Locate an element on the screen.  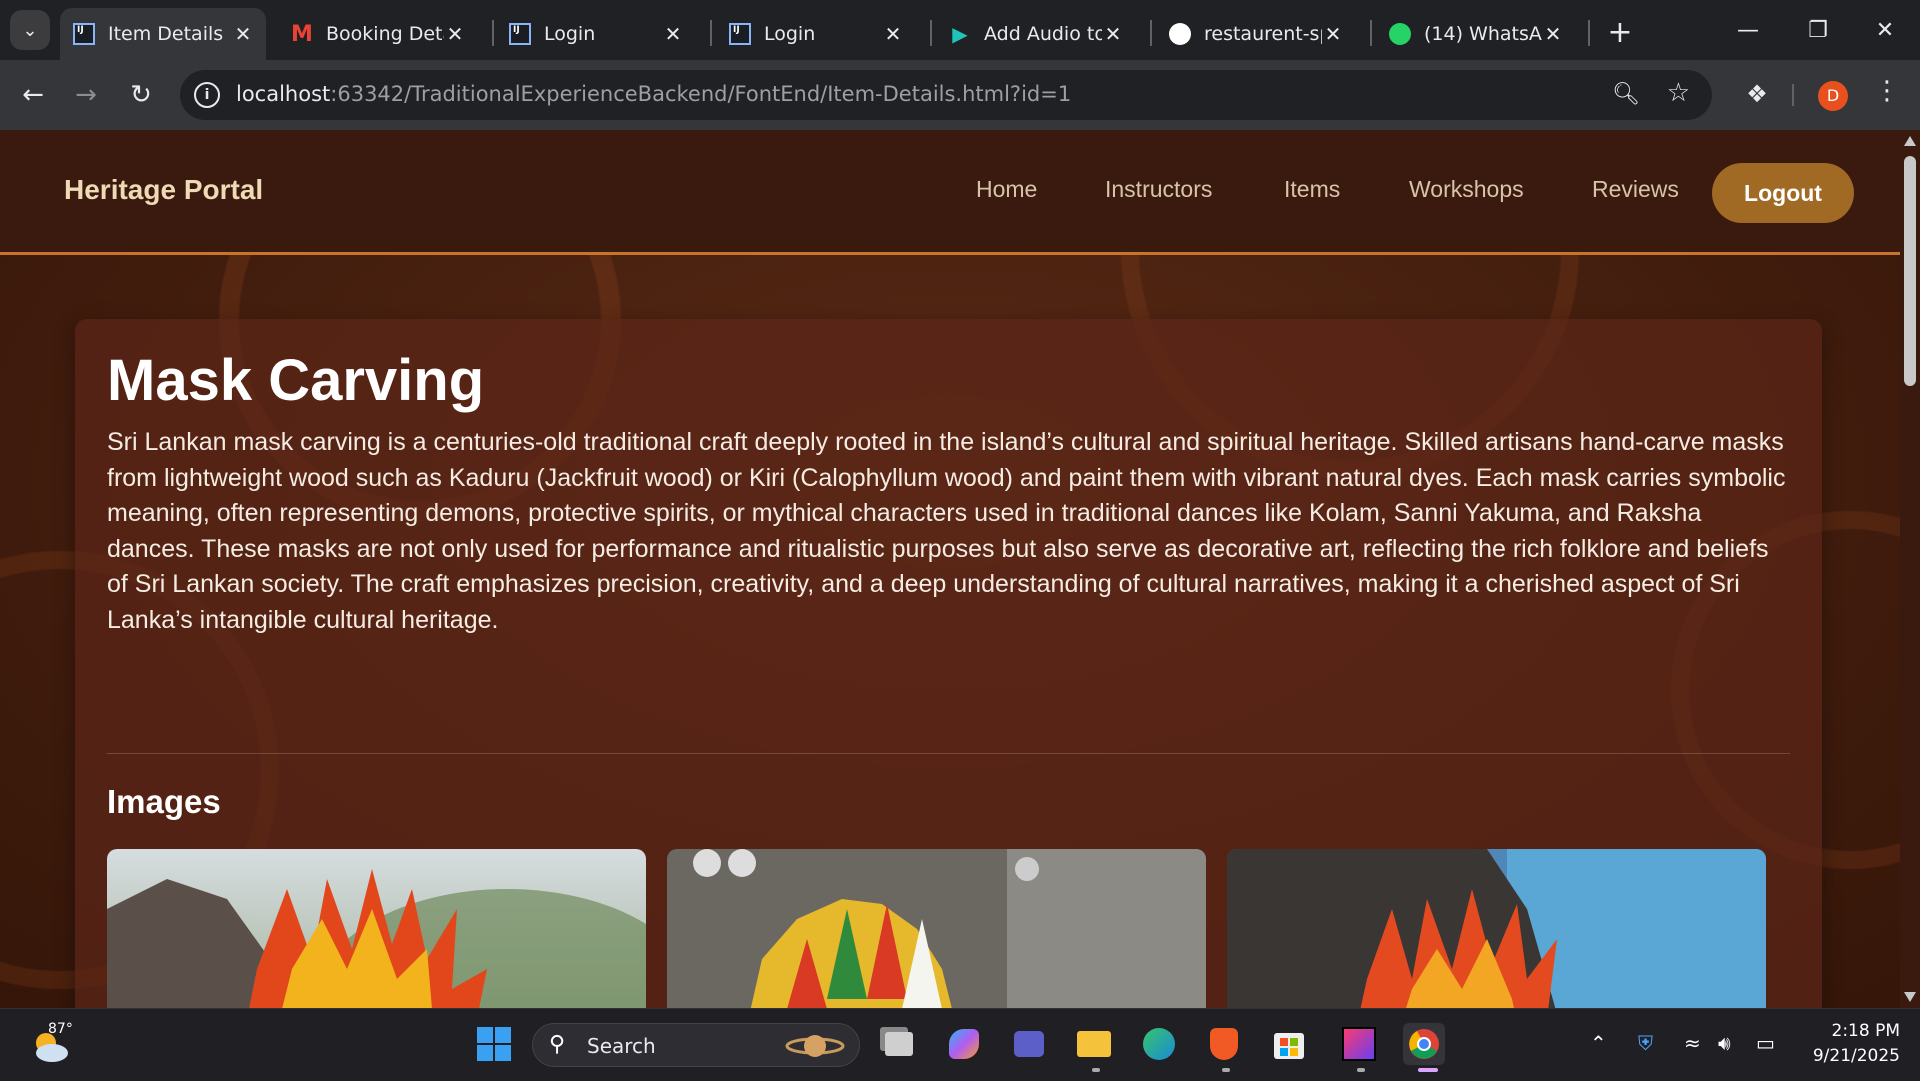
logout-button: Logout is located at coordinates (1783, 193).